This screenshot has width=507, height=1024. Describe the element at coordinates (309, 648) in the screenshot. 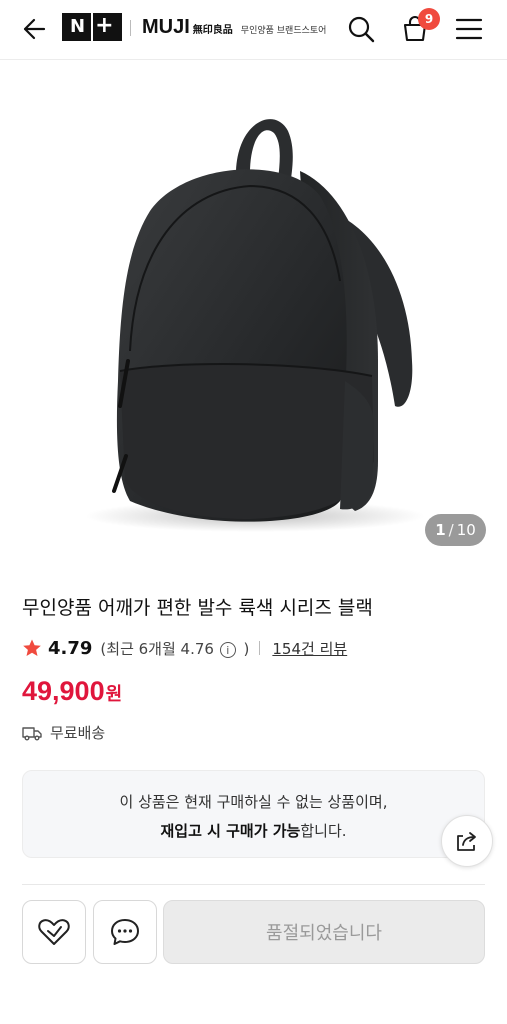

I see `review-count-link: 154건 리뷰` at that location.